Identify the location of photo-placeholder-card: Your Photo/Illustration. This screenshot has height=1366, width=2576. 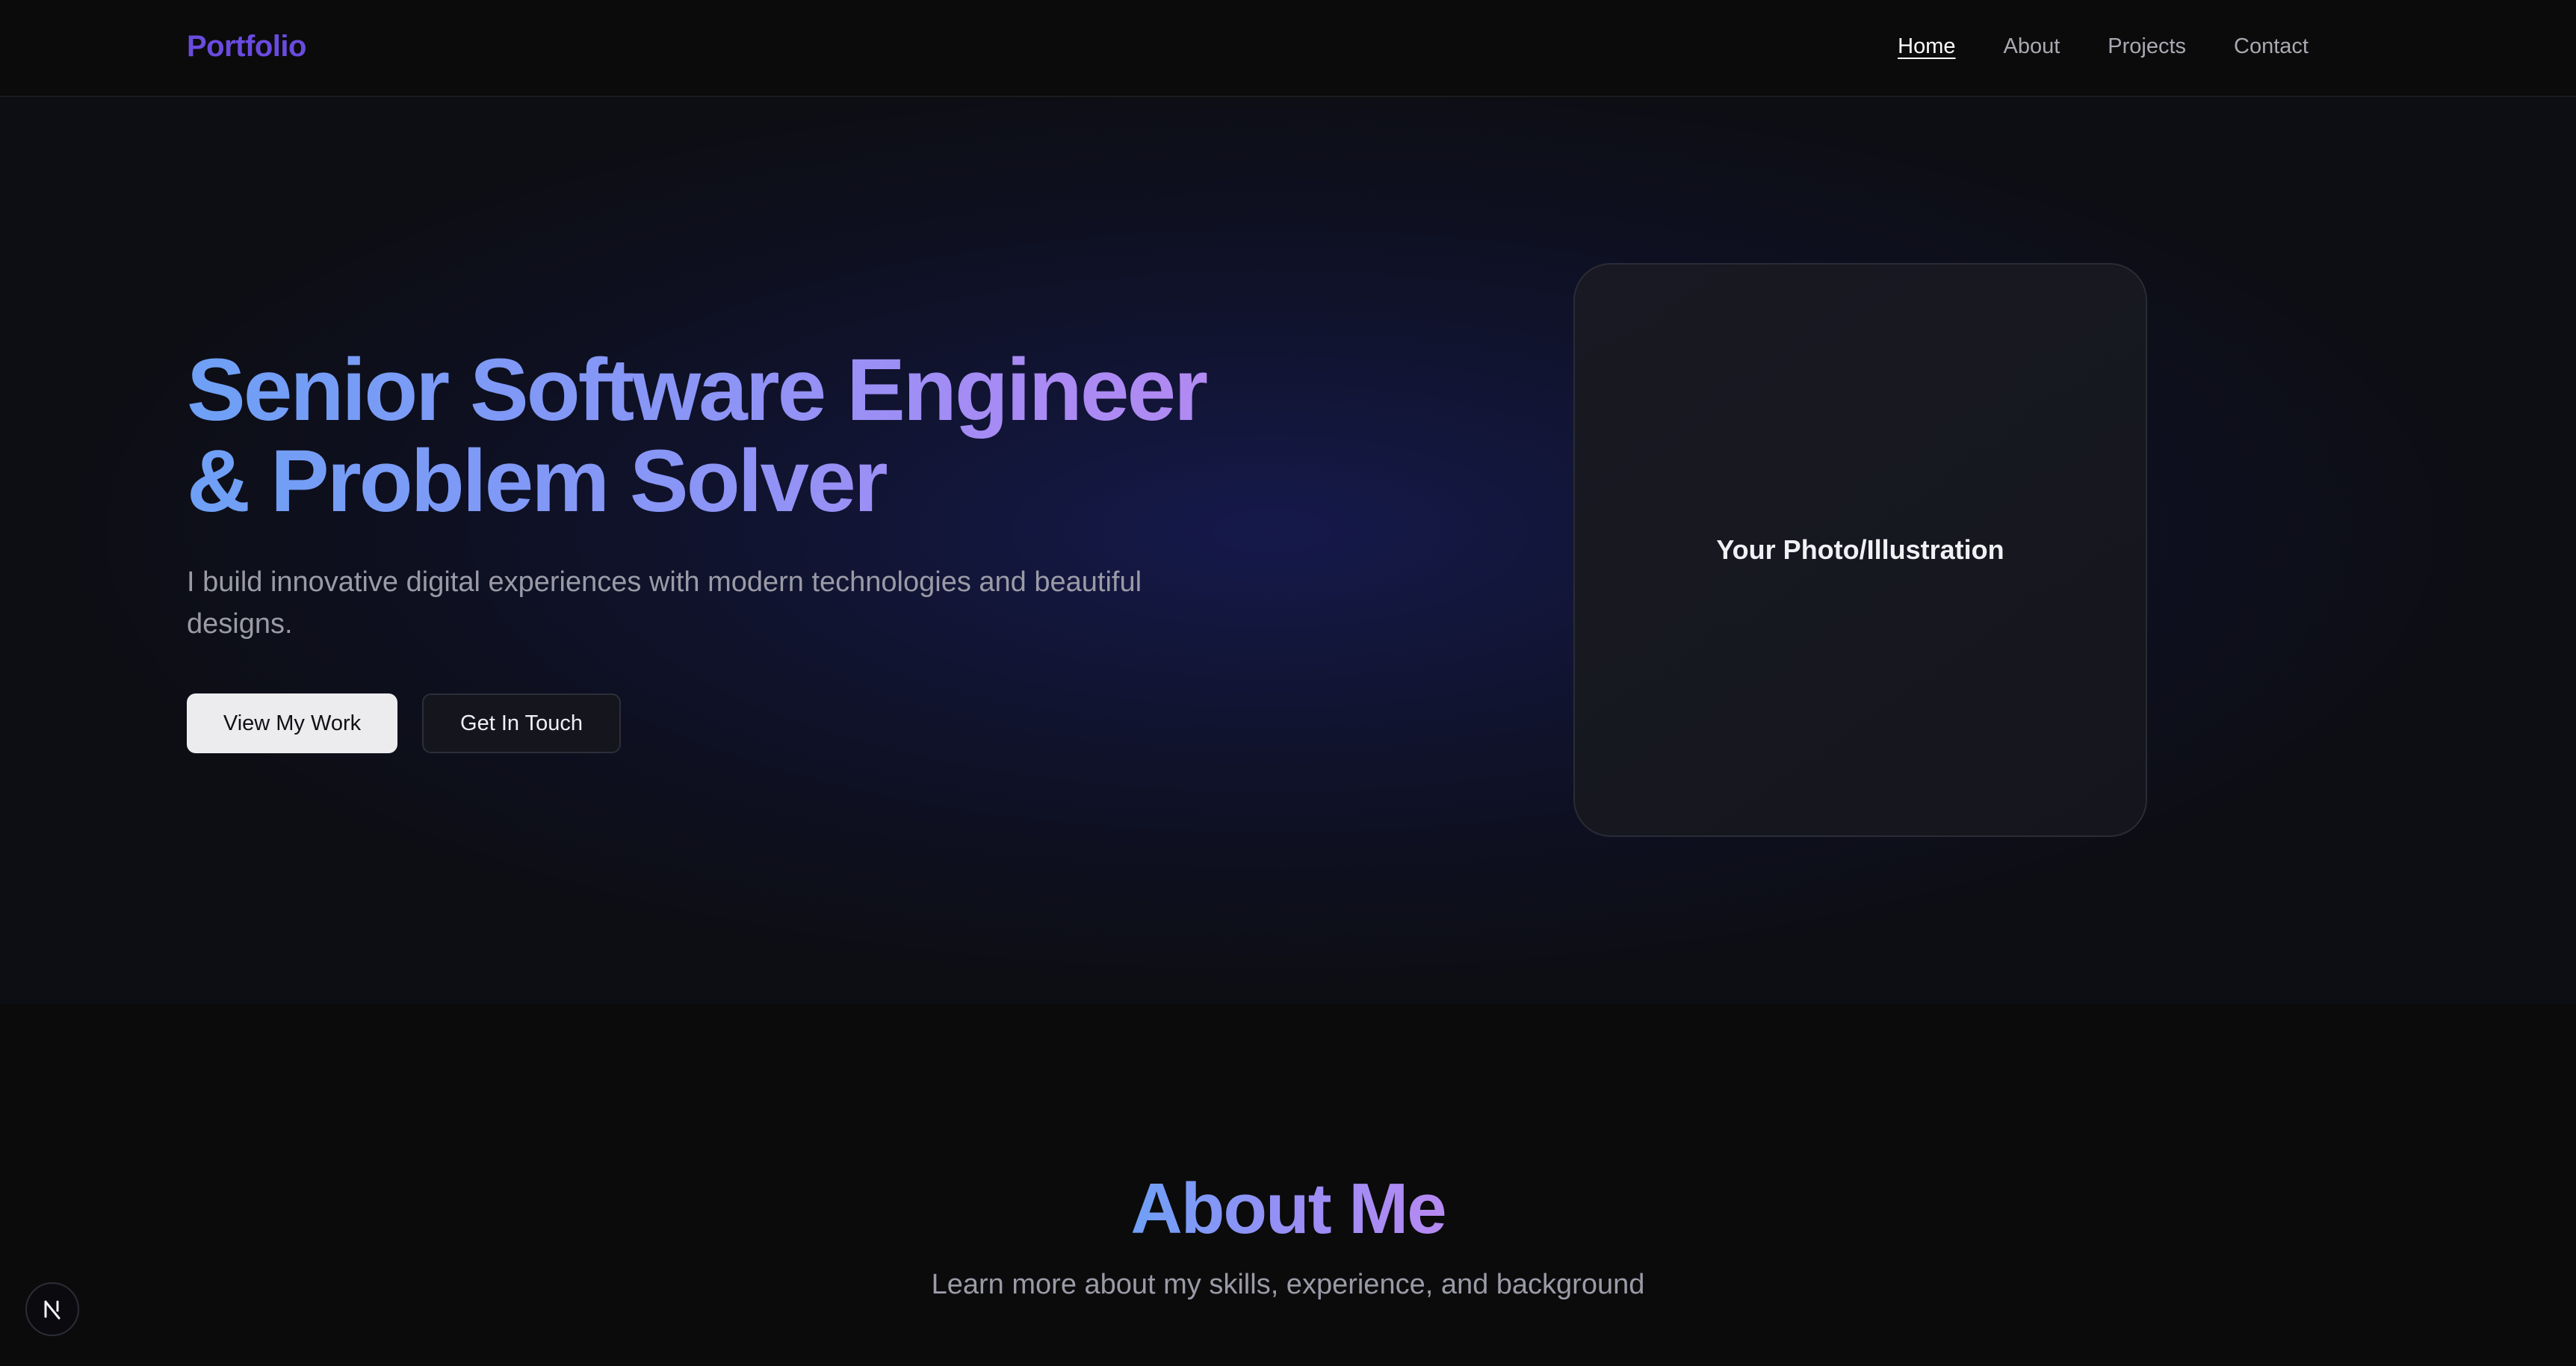
(1860, 550).